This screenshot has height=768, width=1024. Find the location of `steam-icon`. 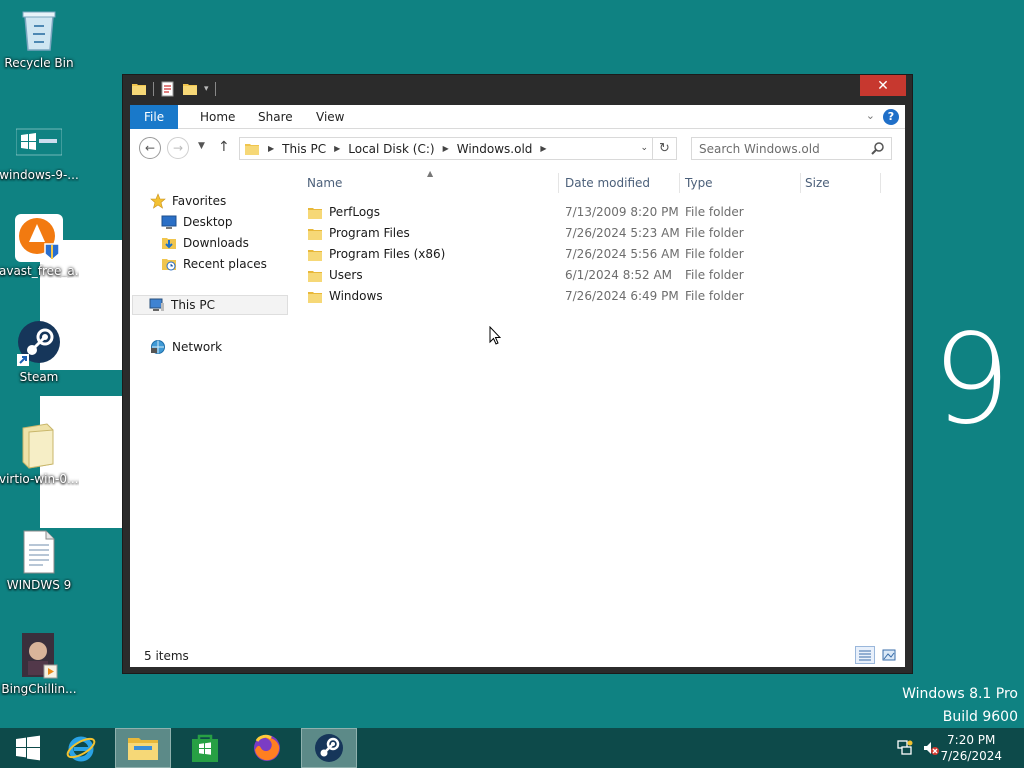

steam-icon is located at coordinates (39, 344).